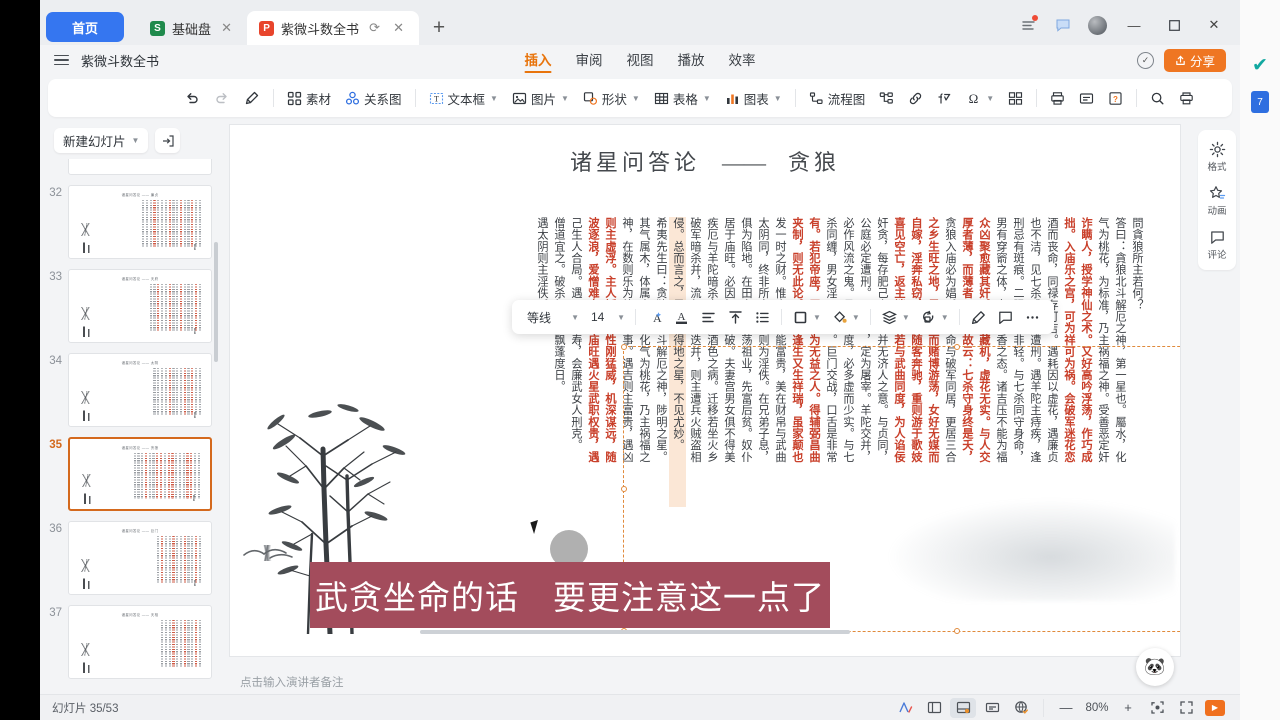  What do you see at coordinates (1086, 98) in the screenshot?
I see `comment-box-button` at bounding box center [1086, 98].